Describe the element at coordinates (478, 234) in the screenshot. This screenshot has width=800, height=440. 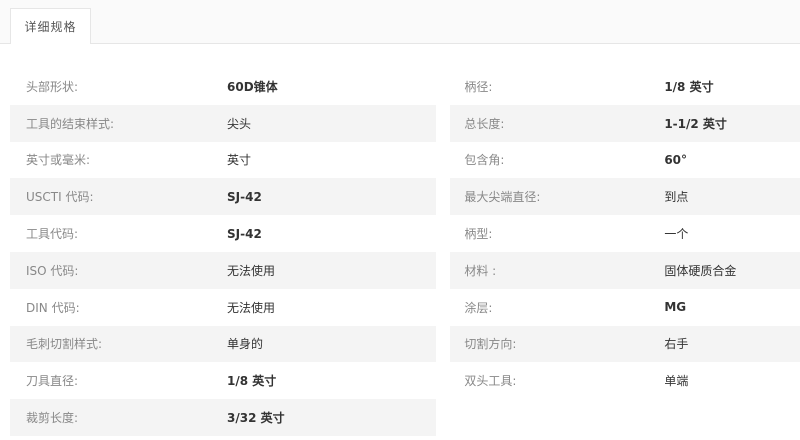
I see `spec-label: 柄型:` at that location.